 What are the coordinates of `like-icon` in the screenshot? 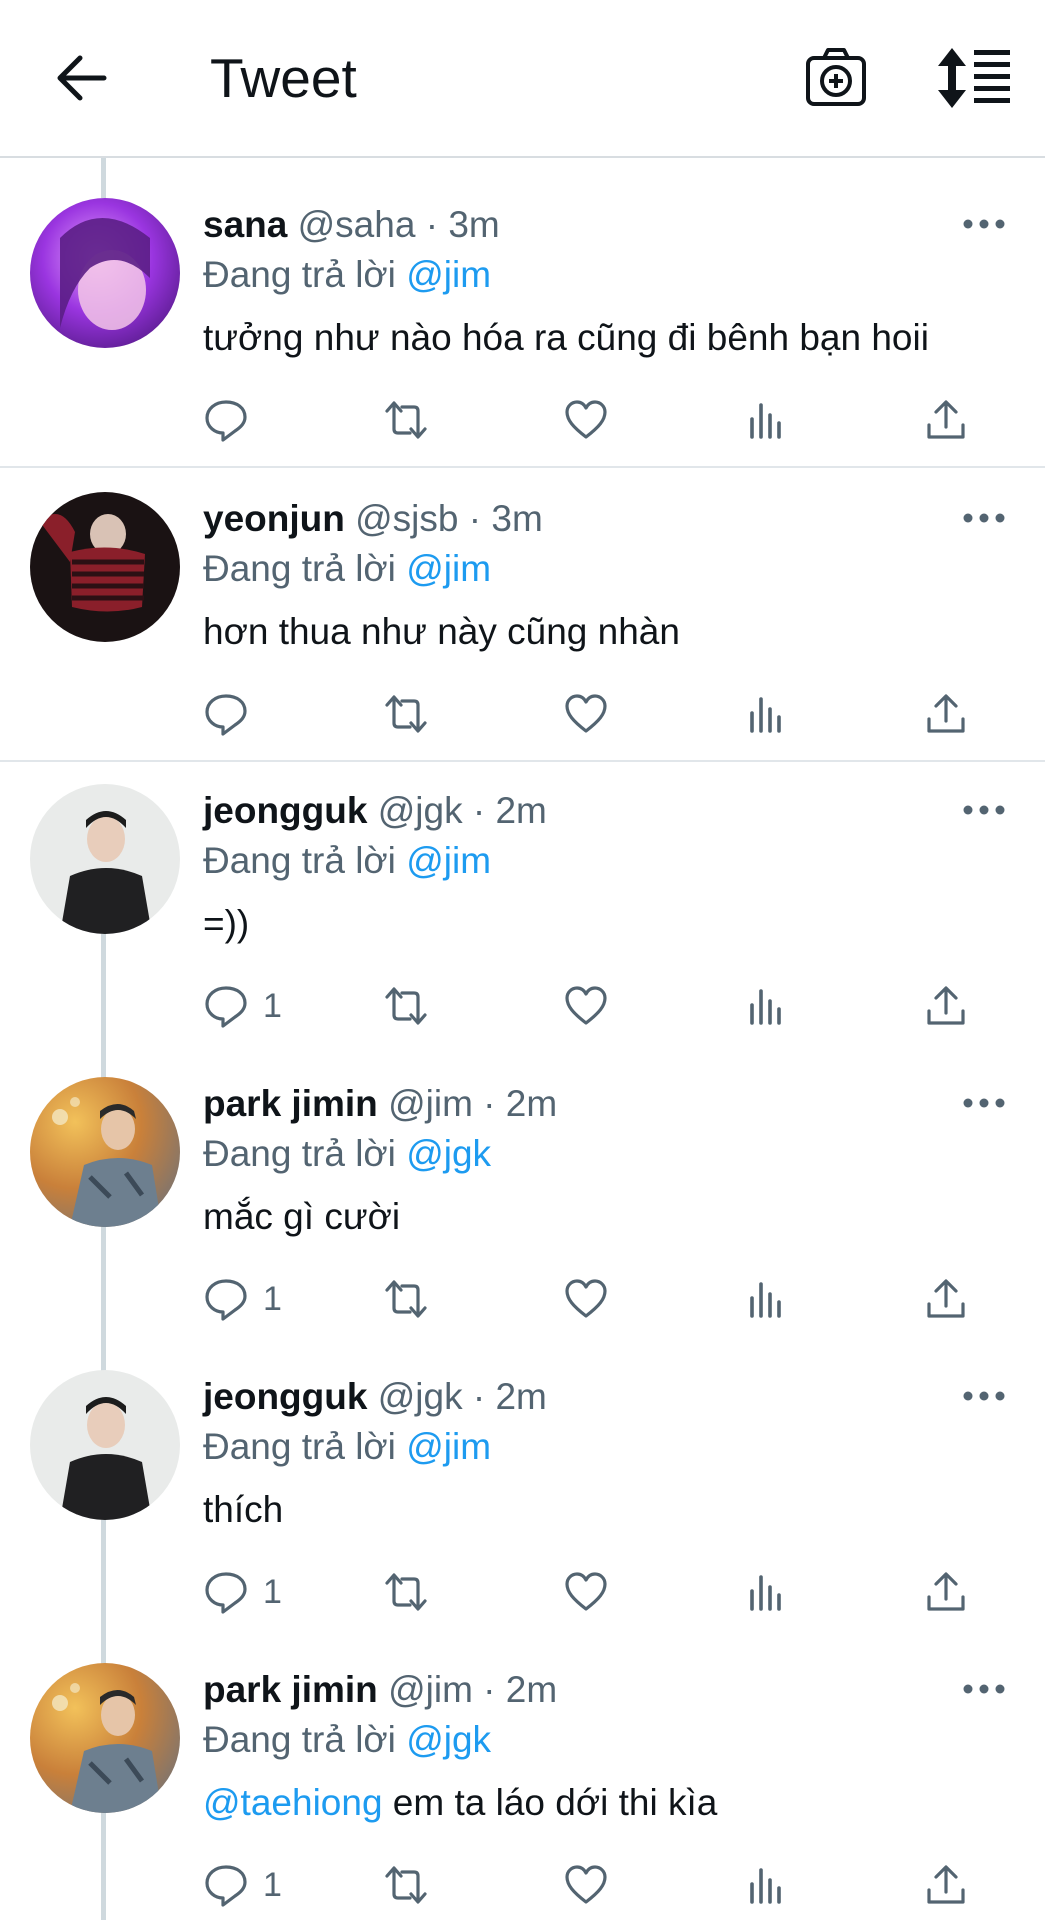 It's located at (586, 713).